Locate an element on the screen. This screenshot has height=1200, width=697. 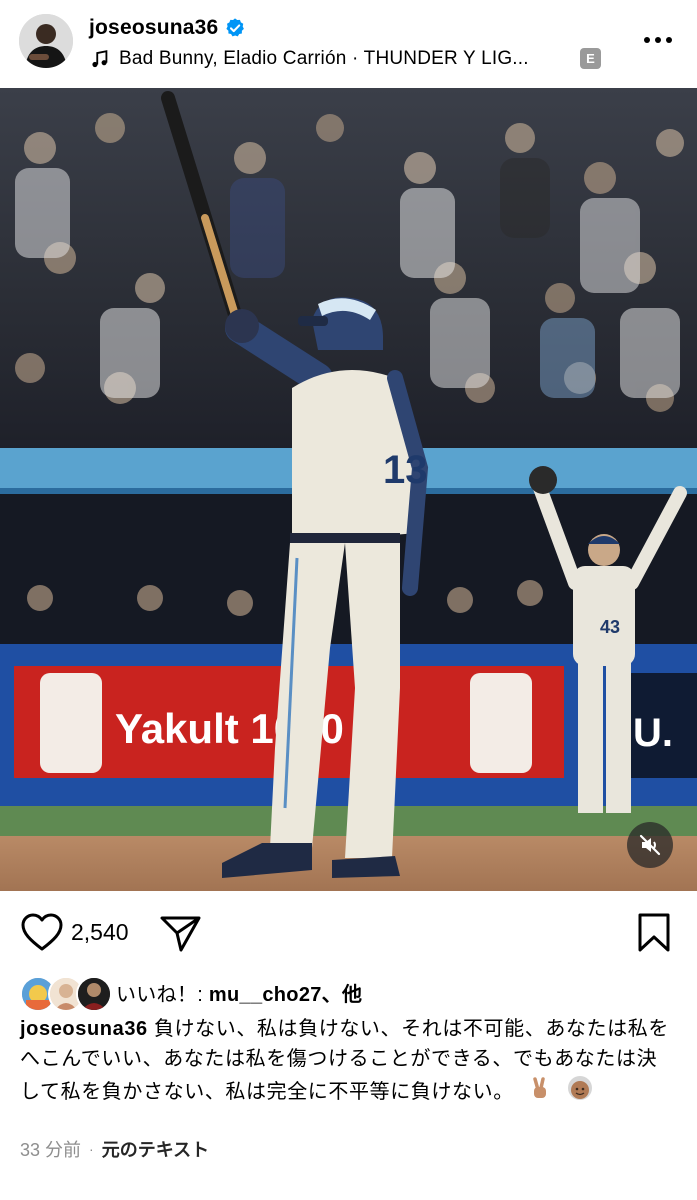
liked-by-text: いいね！: mu__cho27、他 is located at coordinates (239, 992).